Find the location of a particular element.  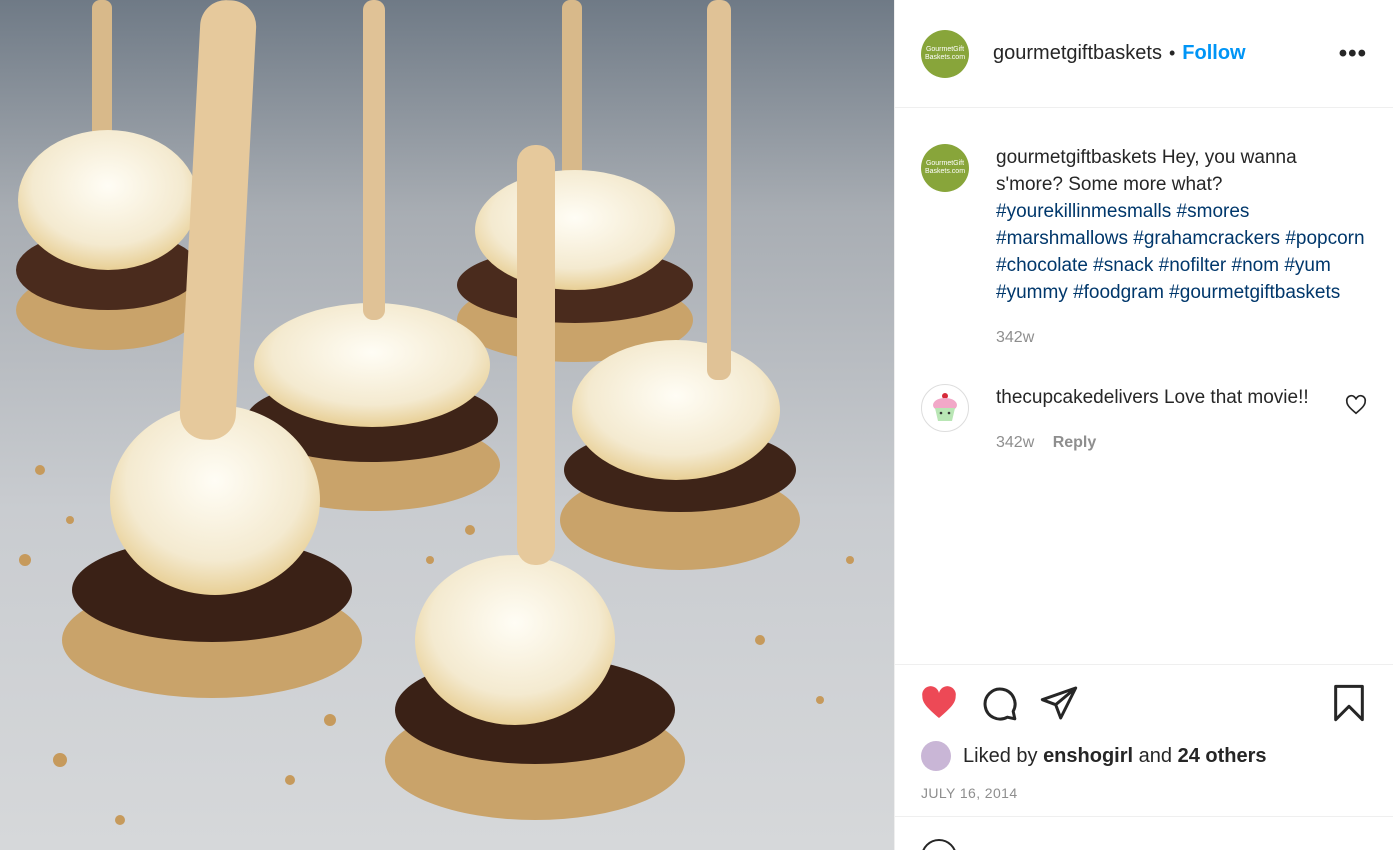

bookmark-icon is located at coordinates (1349, 703).